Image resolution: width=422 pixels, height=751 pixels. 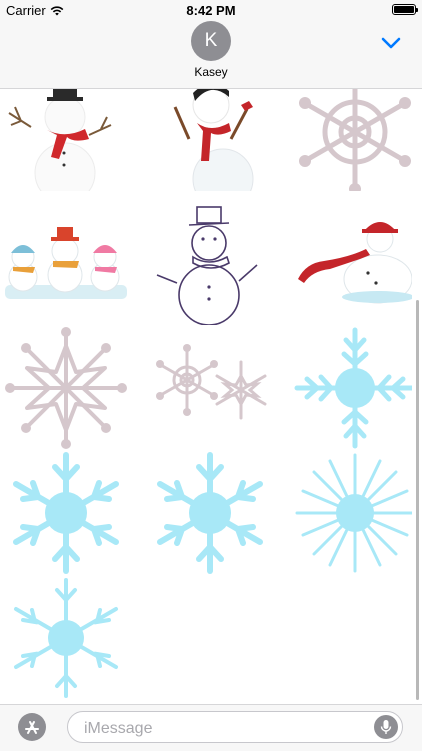 I want to click on scroll-indicator, so click(x=417, y=500).